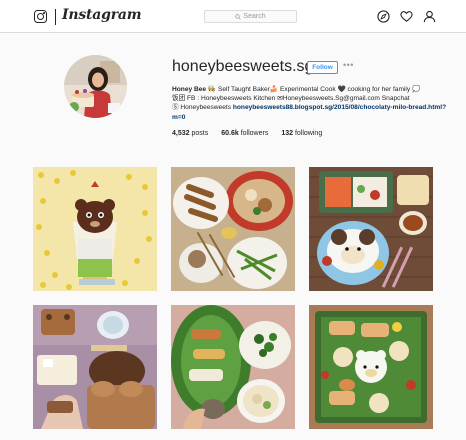  Describe the element at coordinates (243, 66) in the screenshot. I see `profile-username: honeybeesweets.sg` at that location.